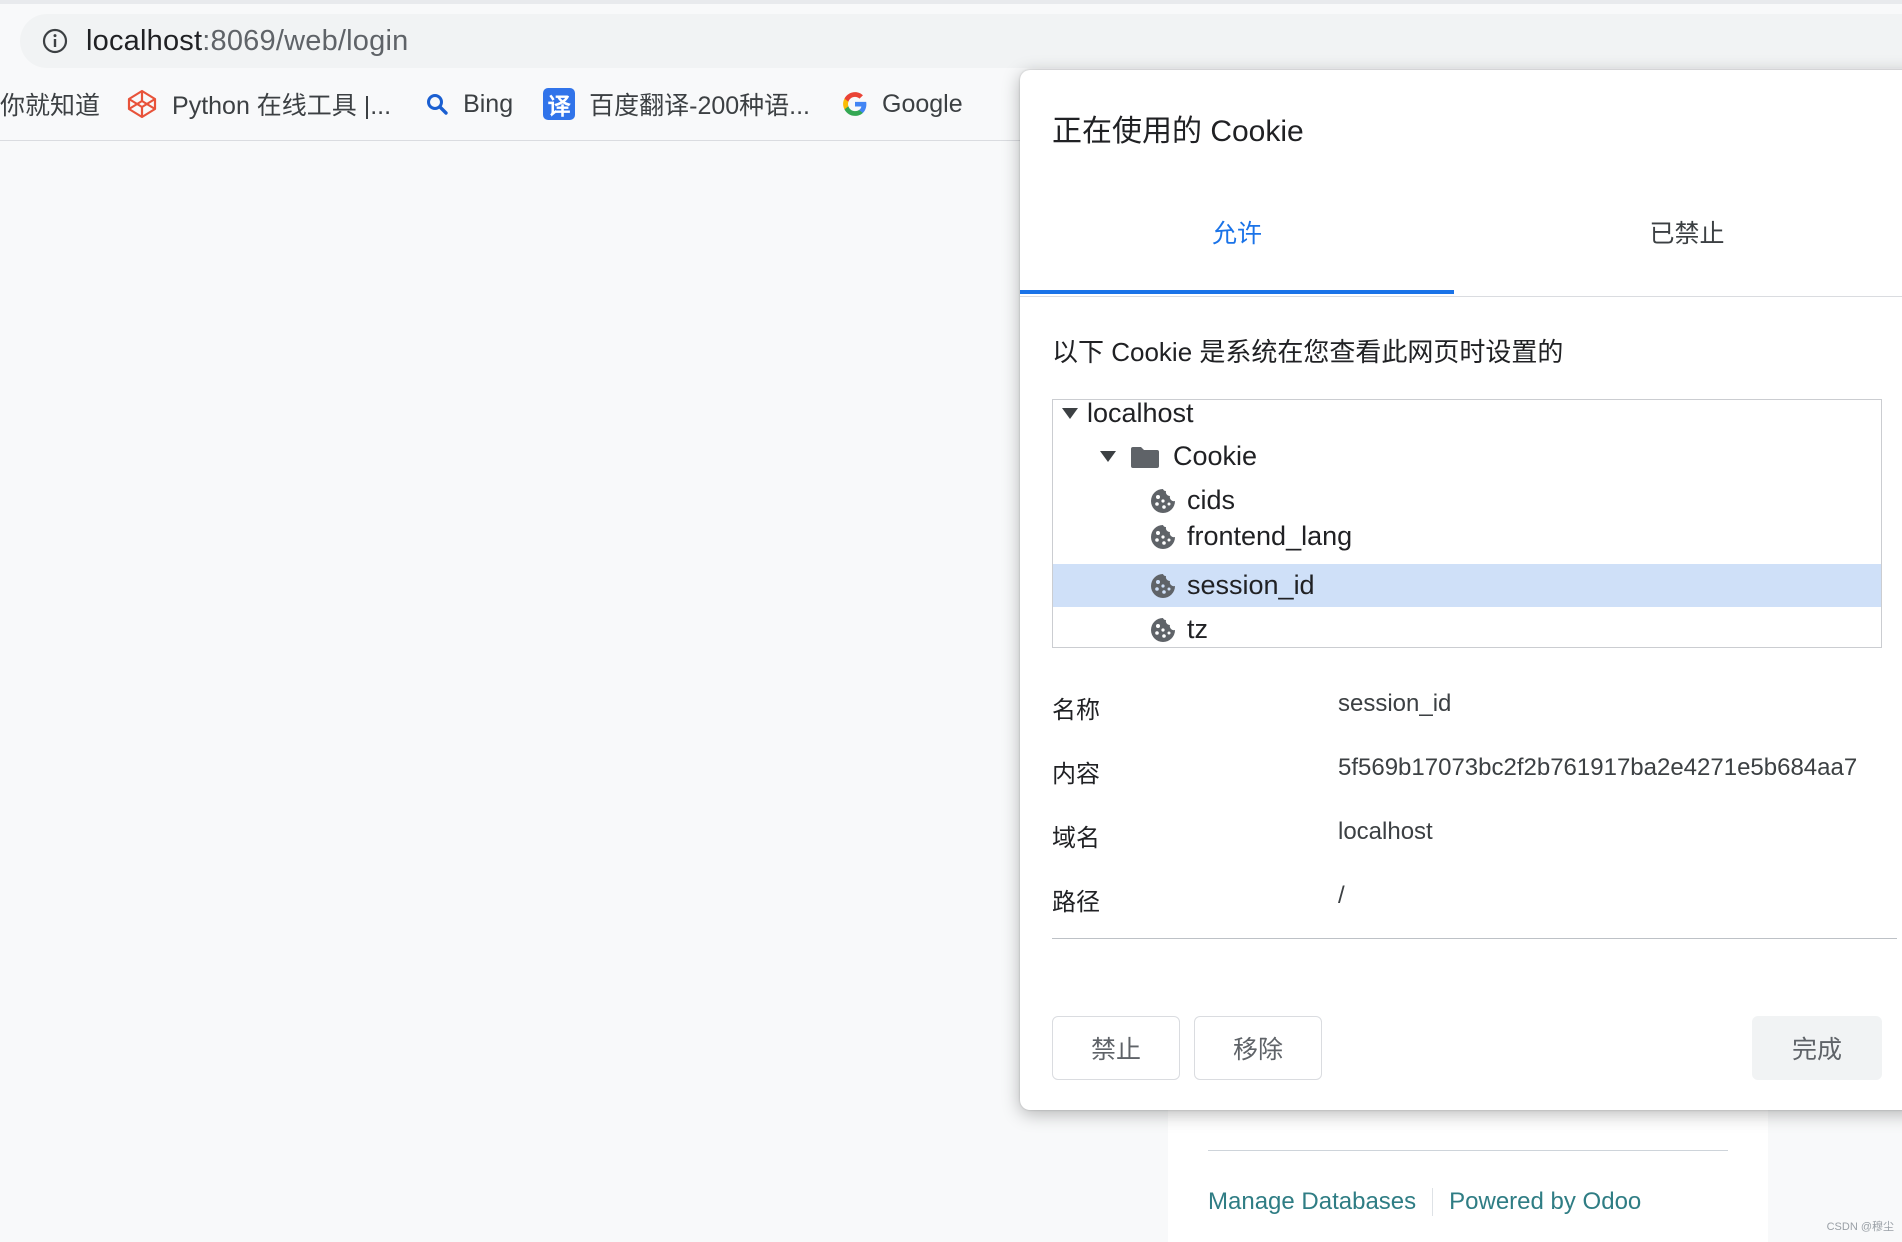 The width and height of the screenshot is (1902, 1242). What do you see at coordinates (1467, 536) in the screenshot?
I see `tree-node-cookie: frontend_lang` at bounding box center [1467, 536].